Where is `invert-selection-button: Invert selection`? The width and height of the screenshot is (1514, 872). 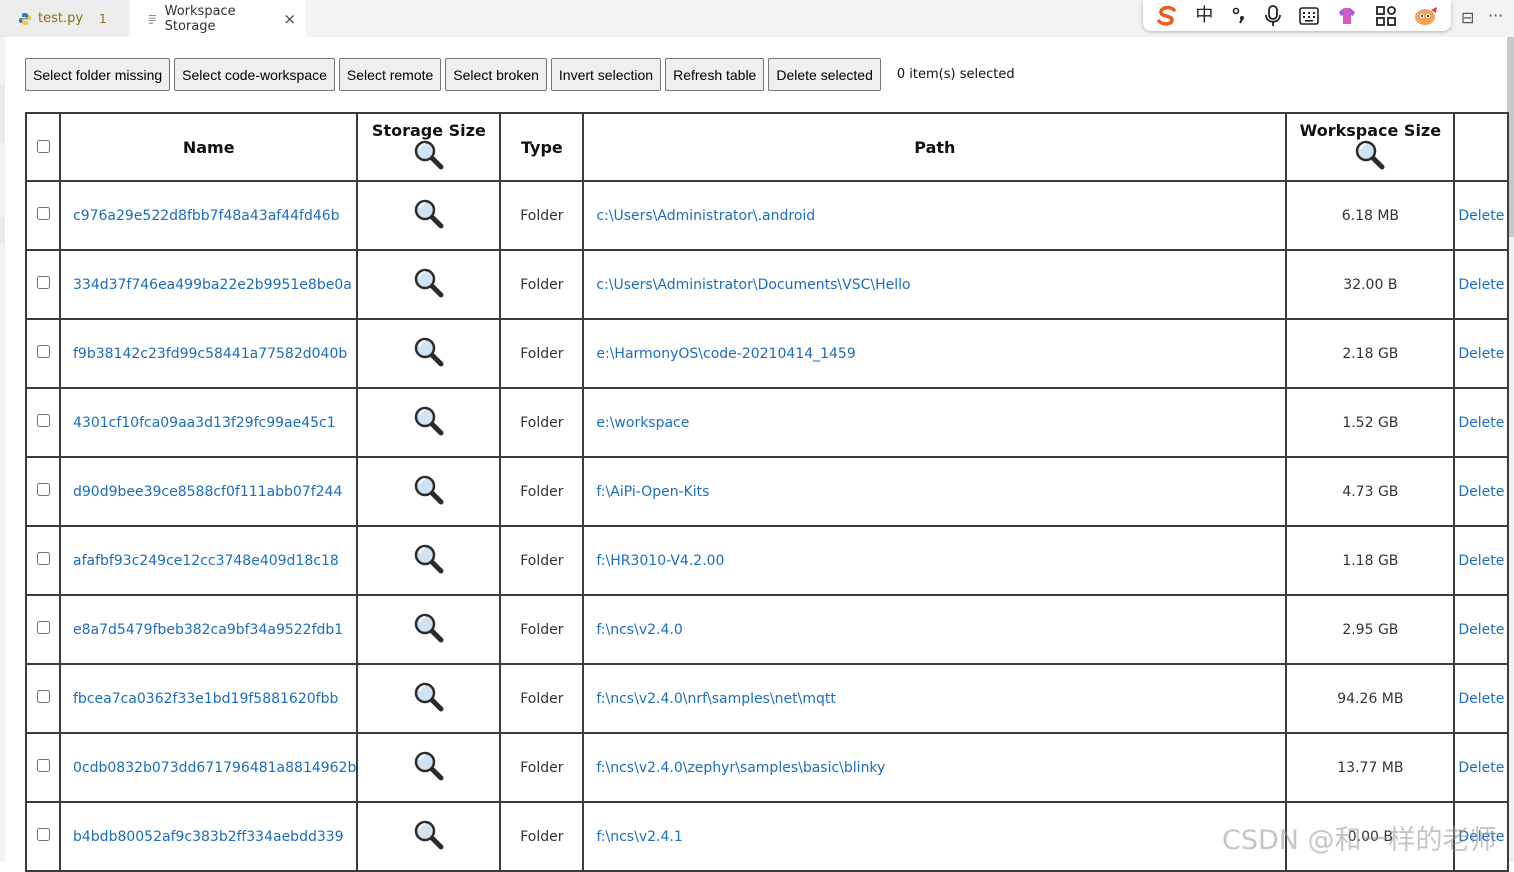 invert-selection-button: Invert selection is located at coordinates (606, 74).